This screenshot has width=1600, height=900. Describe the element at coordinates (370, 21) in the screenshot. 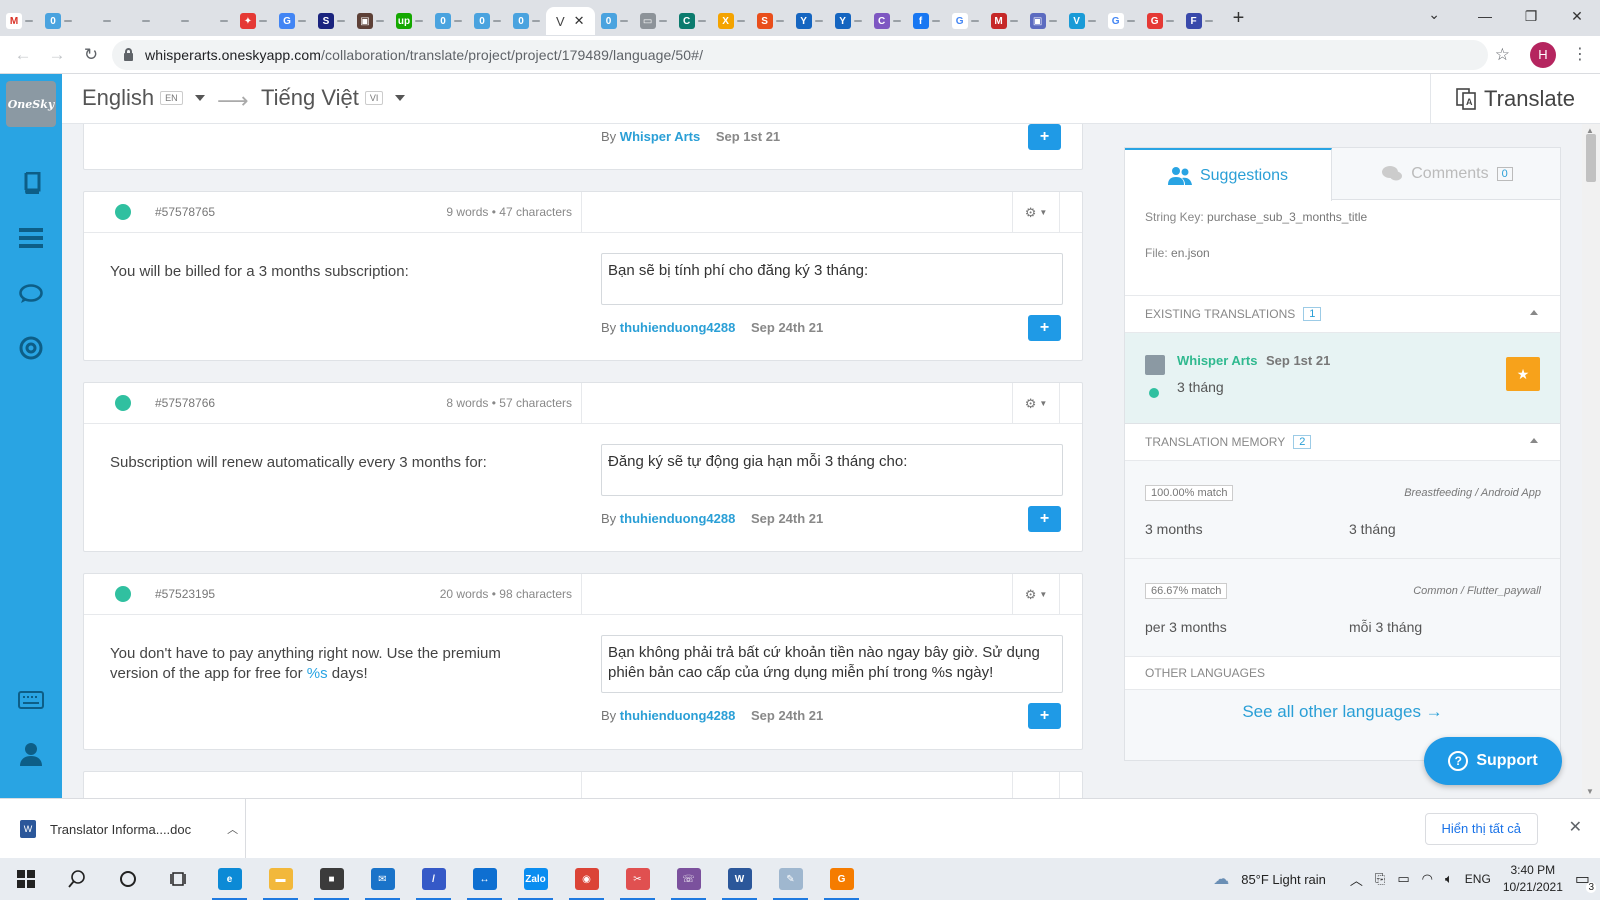

I see `browser-tab: ▣` at that location.